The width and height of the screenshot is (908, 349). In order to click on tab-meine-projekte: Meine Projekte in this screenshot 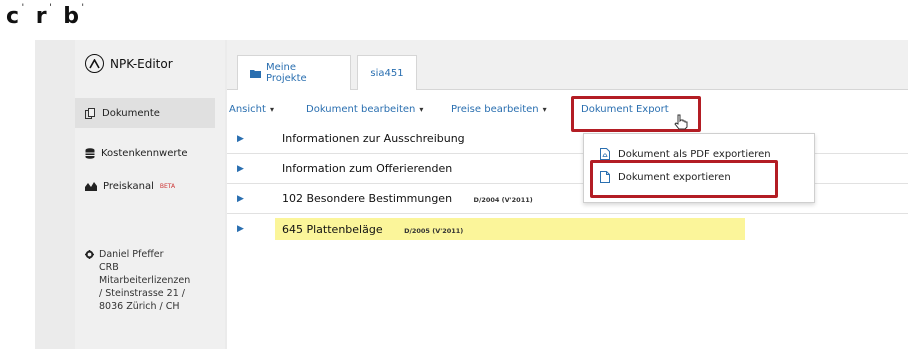, I will do `click(294, 72)`.